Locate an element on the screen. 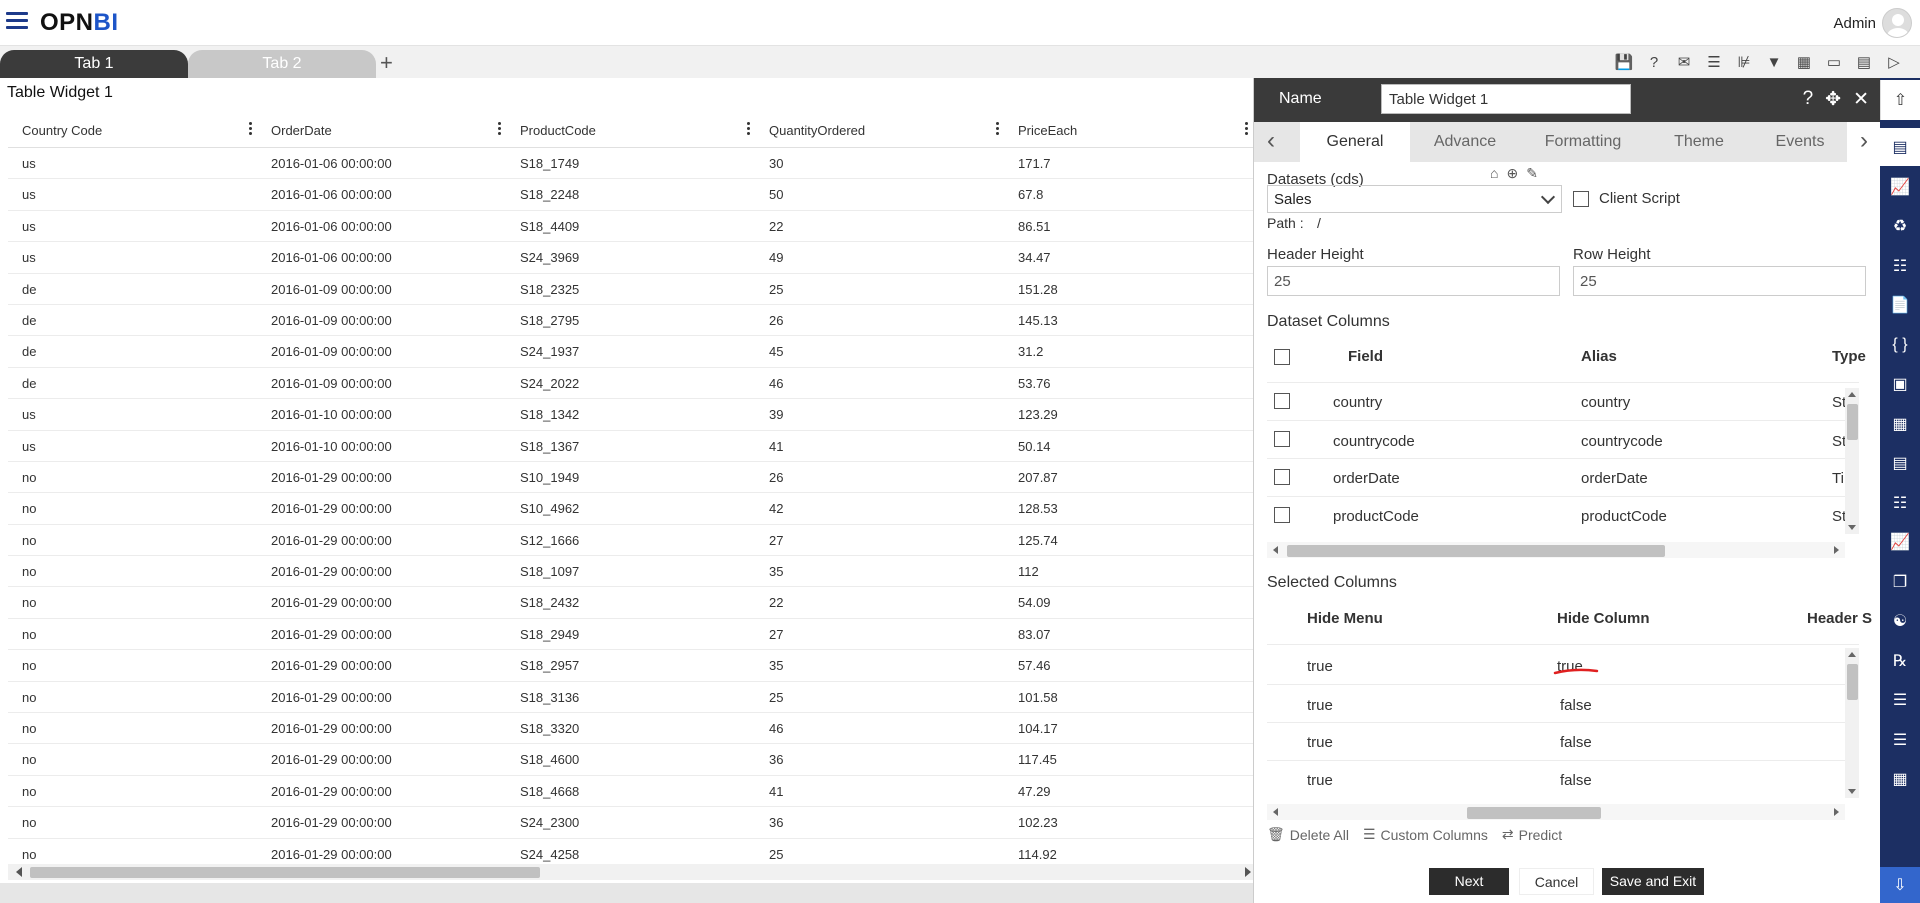  dataset-columns-horizontal-scrollbar is located at coordinates (1556, 550).